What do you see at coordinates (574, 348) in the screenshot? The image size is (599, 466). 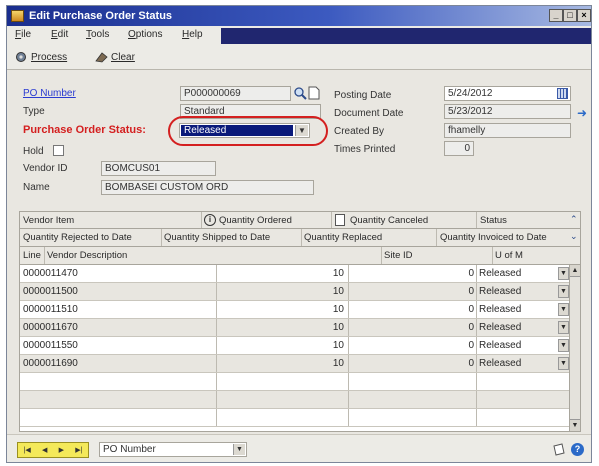 I see `grid-scrollbar: ▲ ▼` at bounding box center [574, 348].